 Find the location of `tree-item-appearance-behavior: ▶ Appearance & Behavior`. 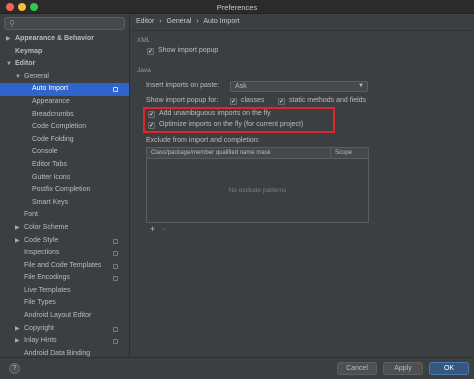

tree-item-appearance-behavior: ▶ Appearance & Behavior is located at coordinates (64, 39).